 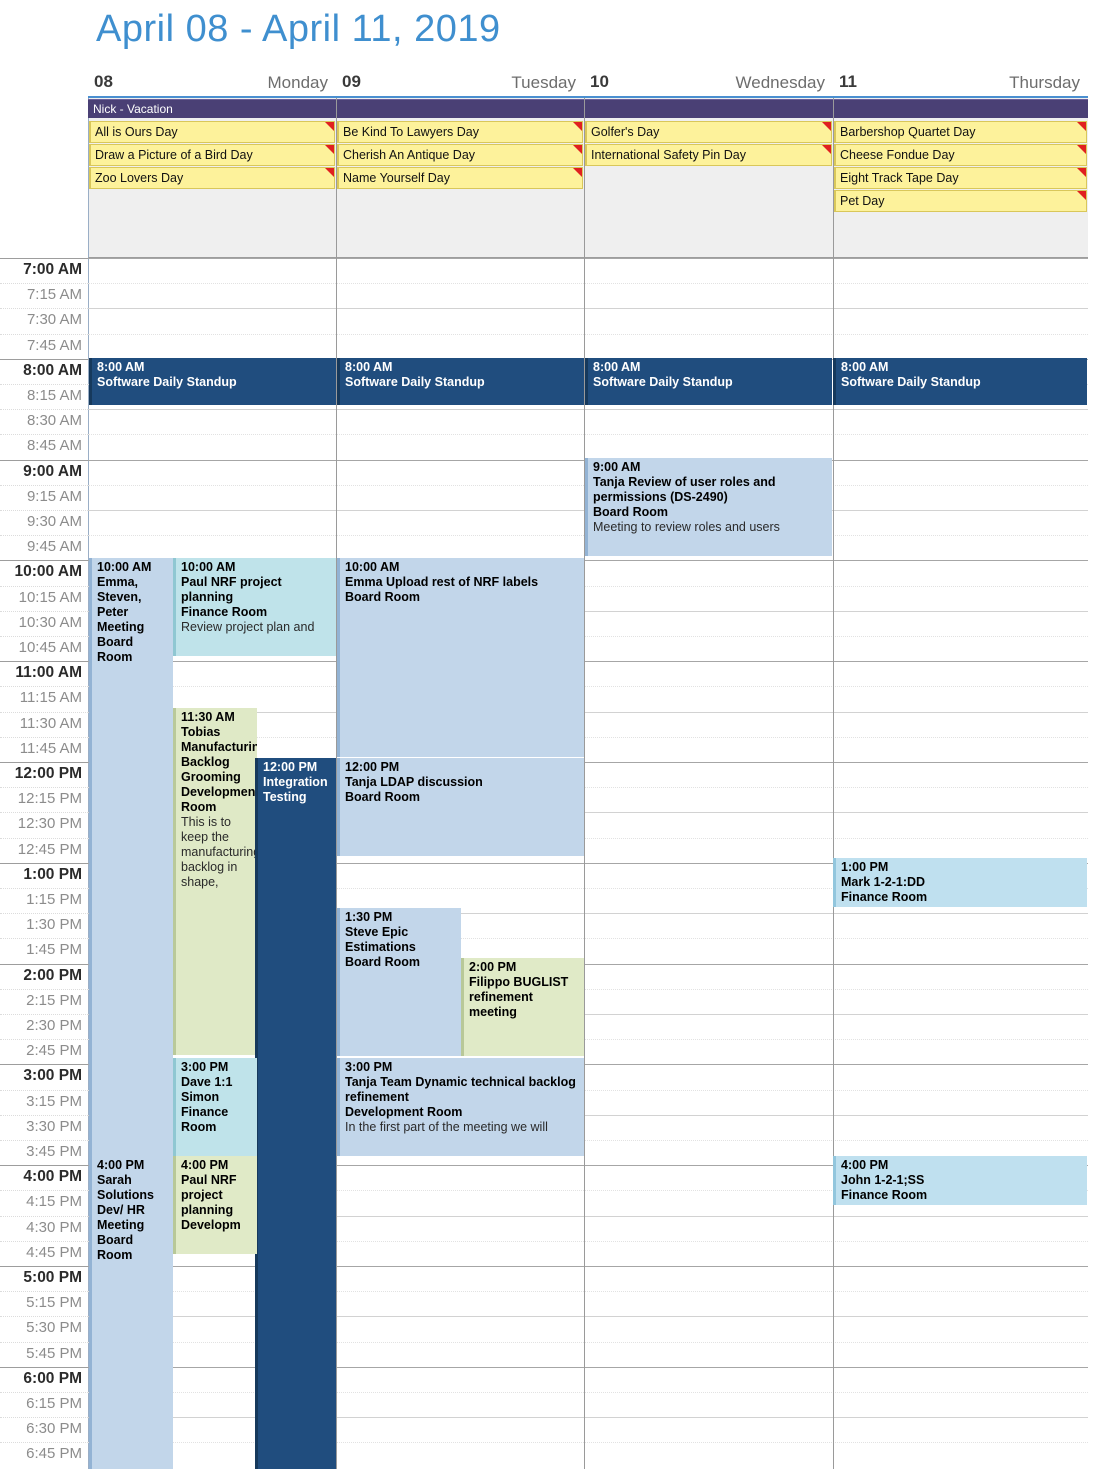 I want to click on calendar-event: 12:00 PM Tanja LDAP discussion Board Room, so click(x=460, y=807).